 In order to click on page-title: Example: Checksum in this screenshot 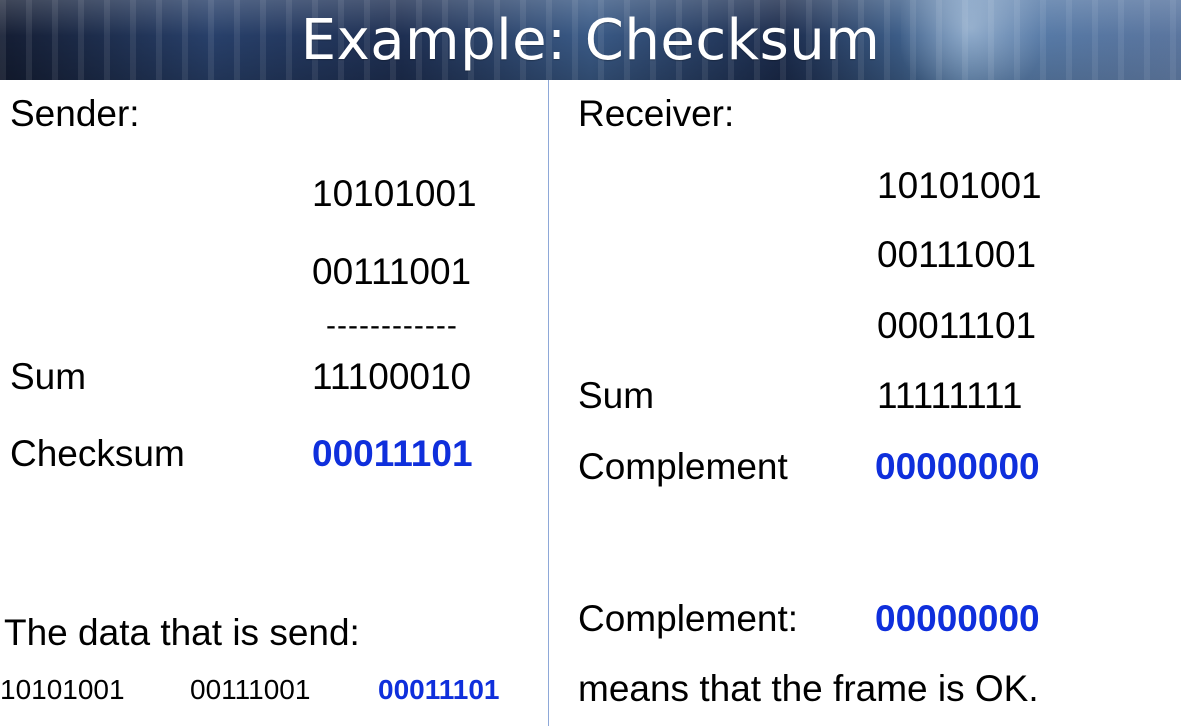, I will do `click(590, 40)`.